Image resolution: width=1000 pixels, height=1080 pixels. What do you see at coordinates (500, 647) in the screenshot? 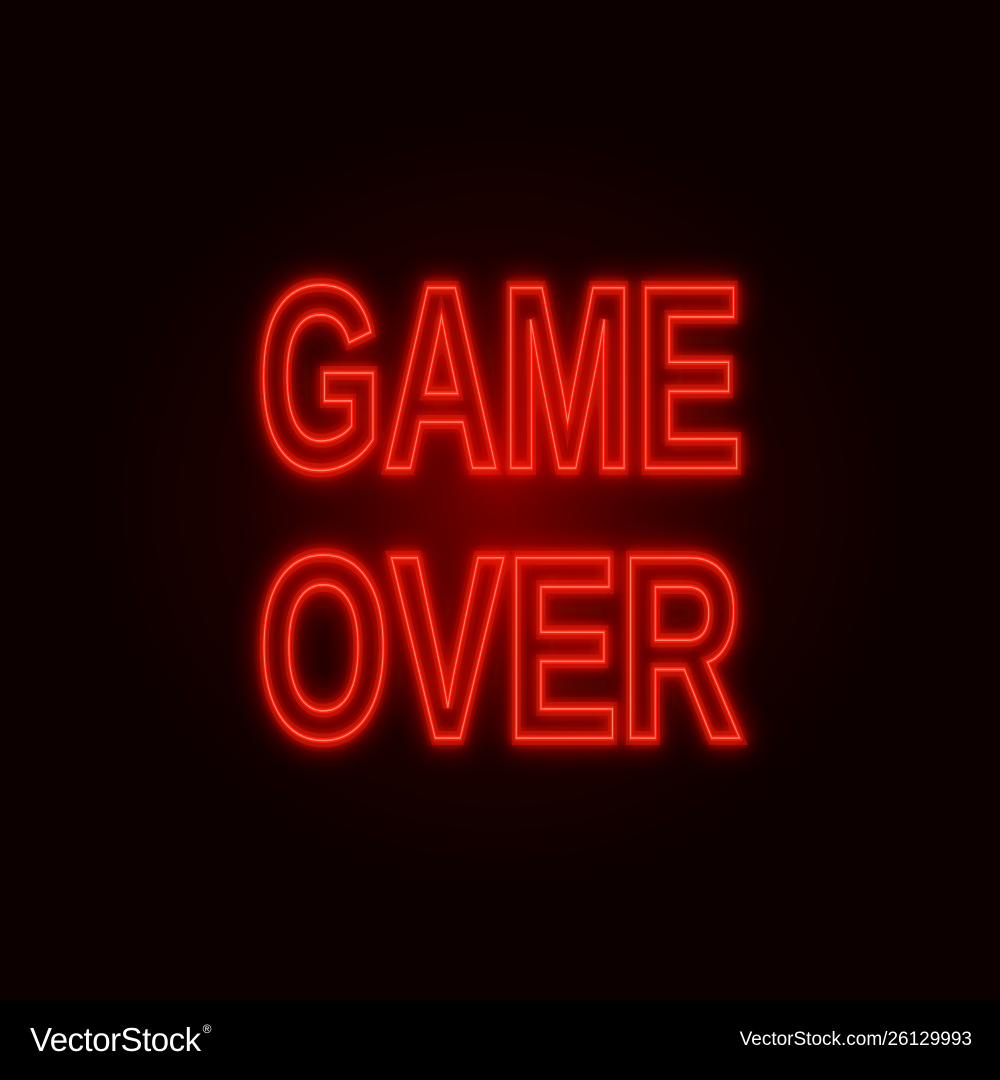
I see `game-over-line2-core: OVER` at bounding box center [500, 647].